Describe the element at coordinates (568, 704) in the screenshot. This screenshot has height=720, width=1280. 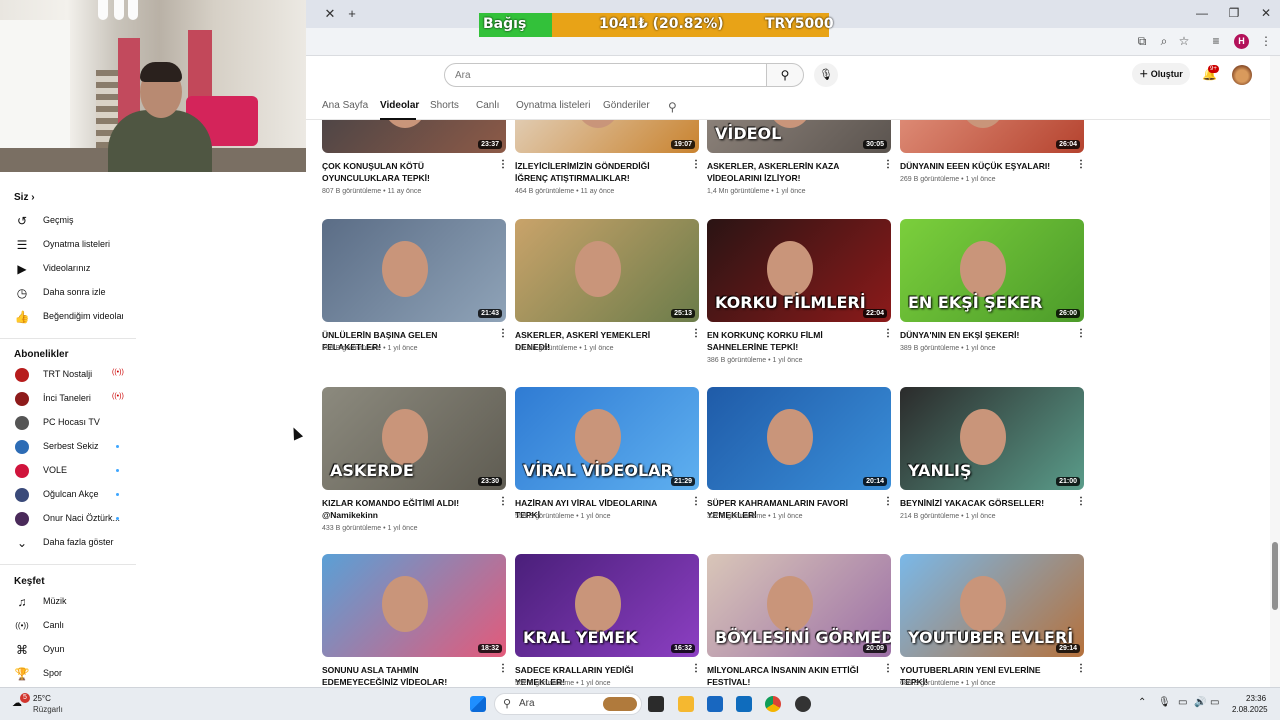
I see `taskbar-search: ⚲ Ara` at that location.